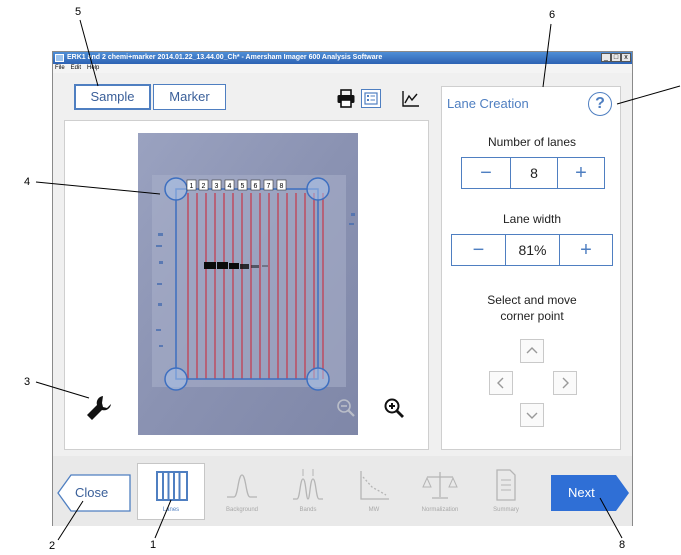 The image size is (681, 555). Describe the element at coordinates (552, 15) in the screenshot. I see `callout-6: 6` at that location.